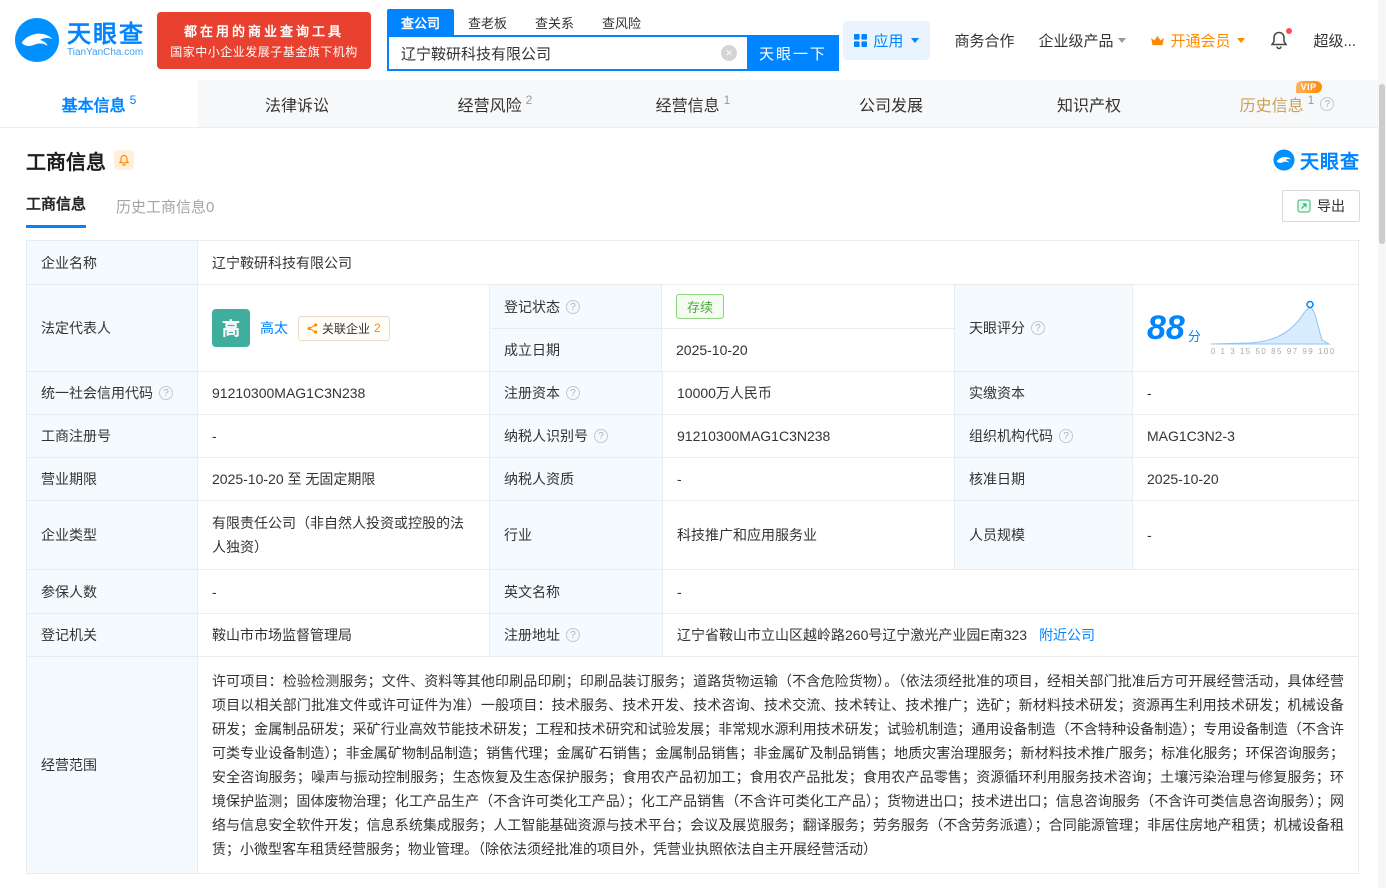  Describe the element at coordinates (112, 635) in the screenshot. I see `field-label-reg-authority: 登记机关` at that location.